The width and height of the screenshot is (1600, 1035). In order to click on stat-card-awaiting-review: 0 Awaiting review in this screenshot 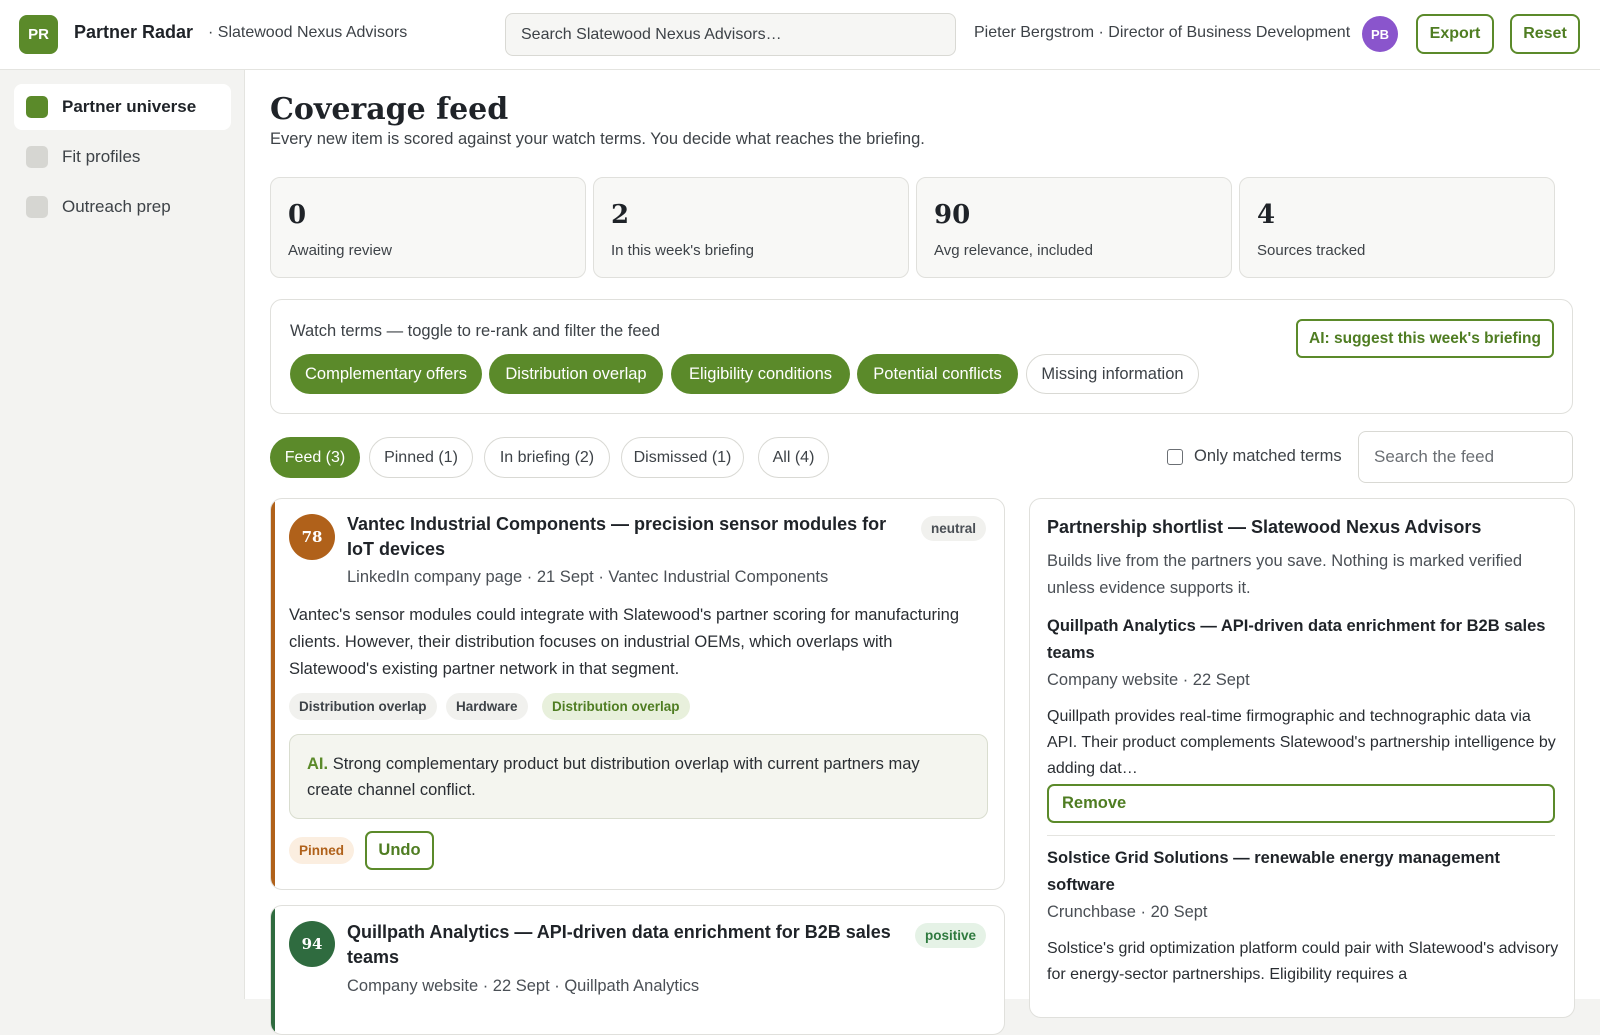, I will do `click(428, 227)`.